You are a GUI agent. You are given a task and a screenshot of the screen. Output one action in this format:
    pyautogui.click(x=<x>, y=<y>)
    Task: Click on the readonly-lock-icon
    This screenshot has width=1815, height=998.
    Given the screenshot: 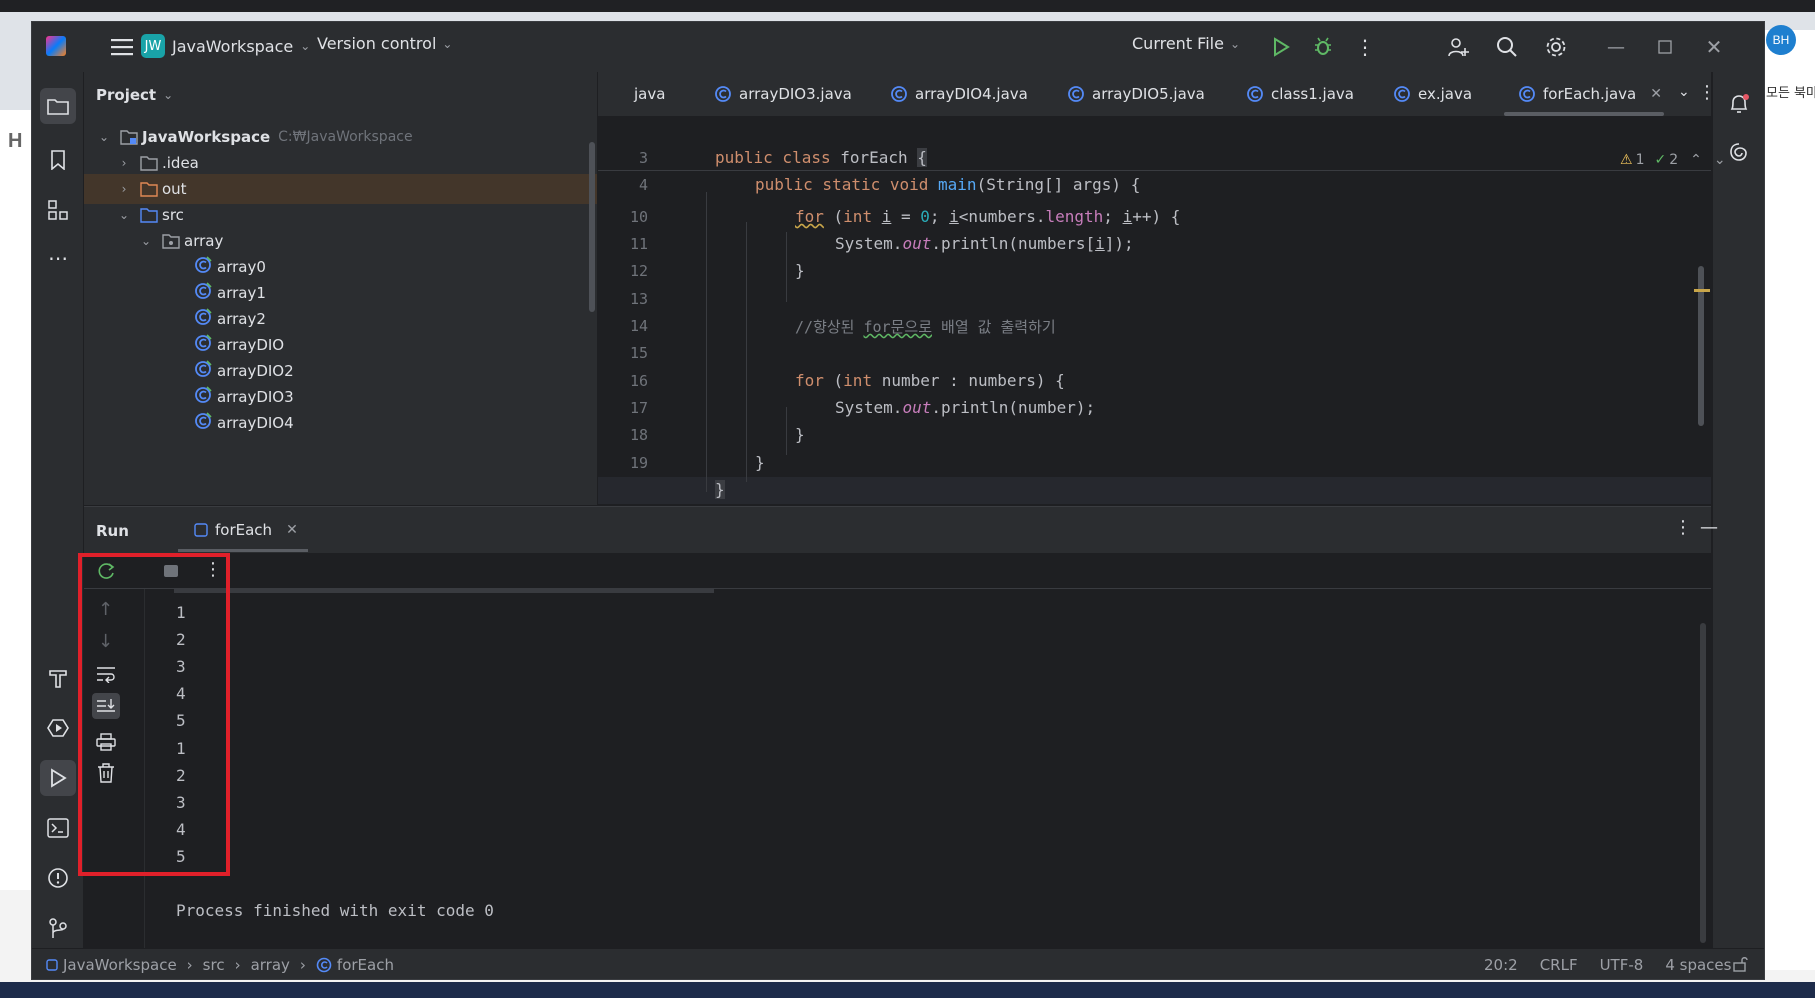 What is the action you would take?
    pyautogui.click(x=1740, y=966)
    